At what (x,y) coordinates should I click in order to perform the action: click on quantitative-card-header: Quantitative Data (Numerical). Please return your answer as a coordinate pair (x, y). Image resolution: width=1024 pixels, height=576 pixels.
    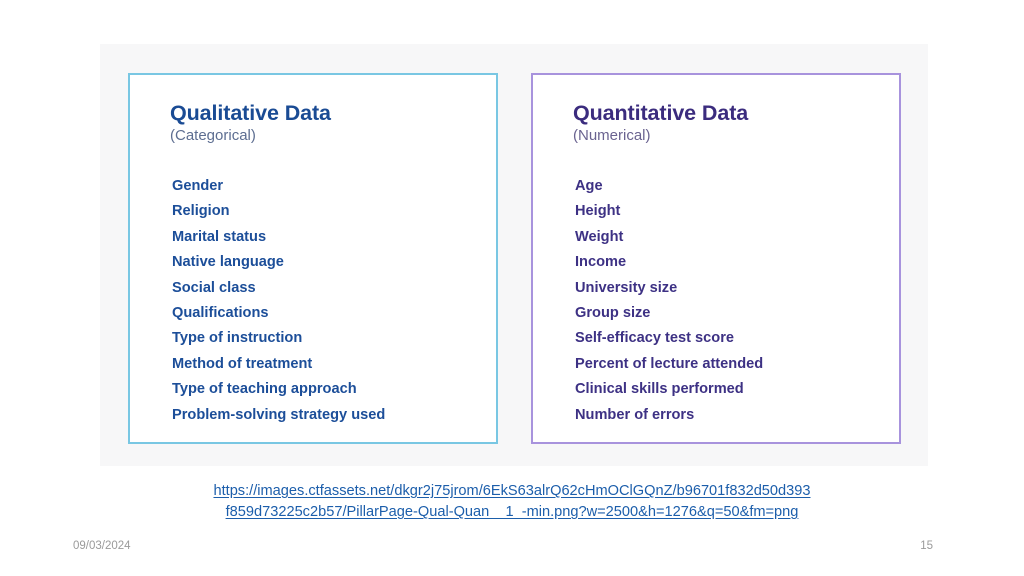
    Looking at the image, I should click on (731, 123).